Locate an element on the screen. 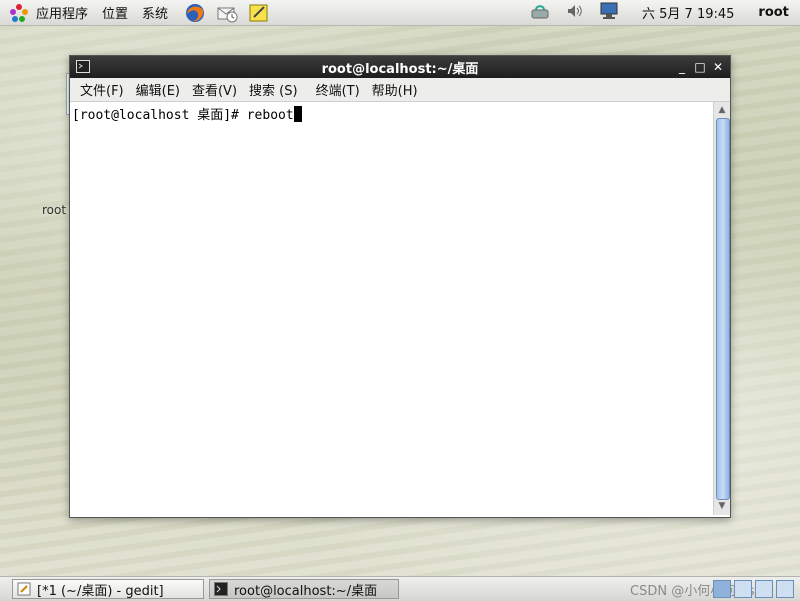 The image size is (800, 601). close-button: ✕ is located at coordinates (718, 67).